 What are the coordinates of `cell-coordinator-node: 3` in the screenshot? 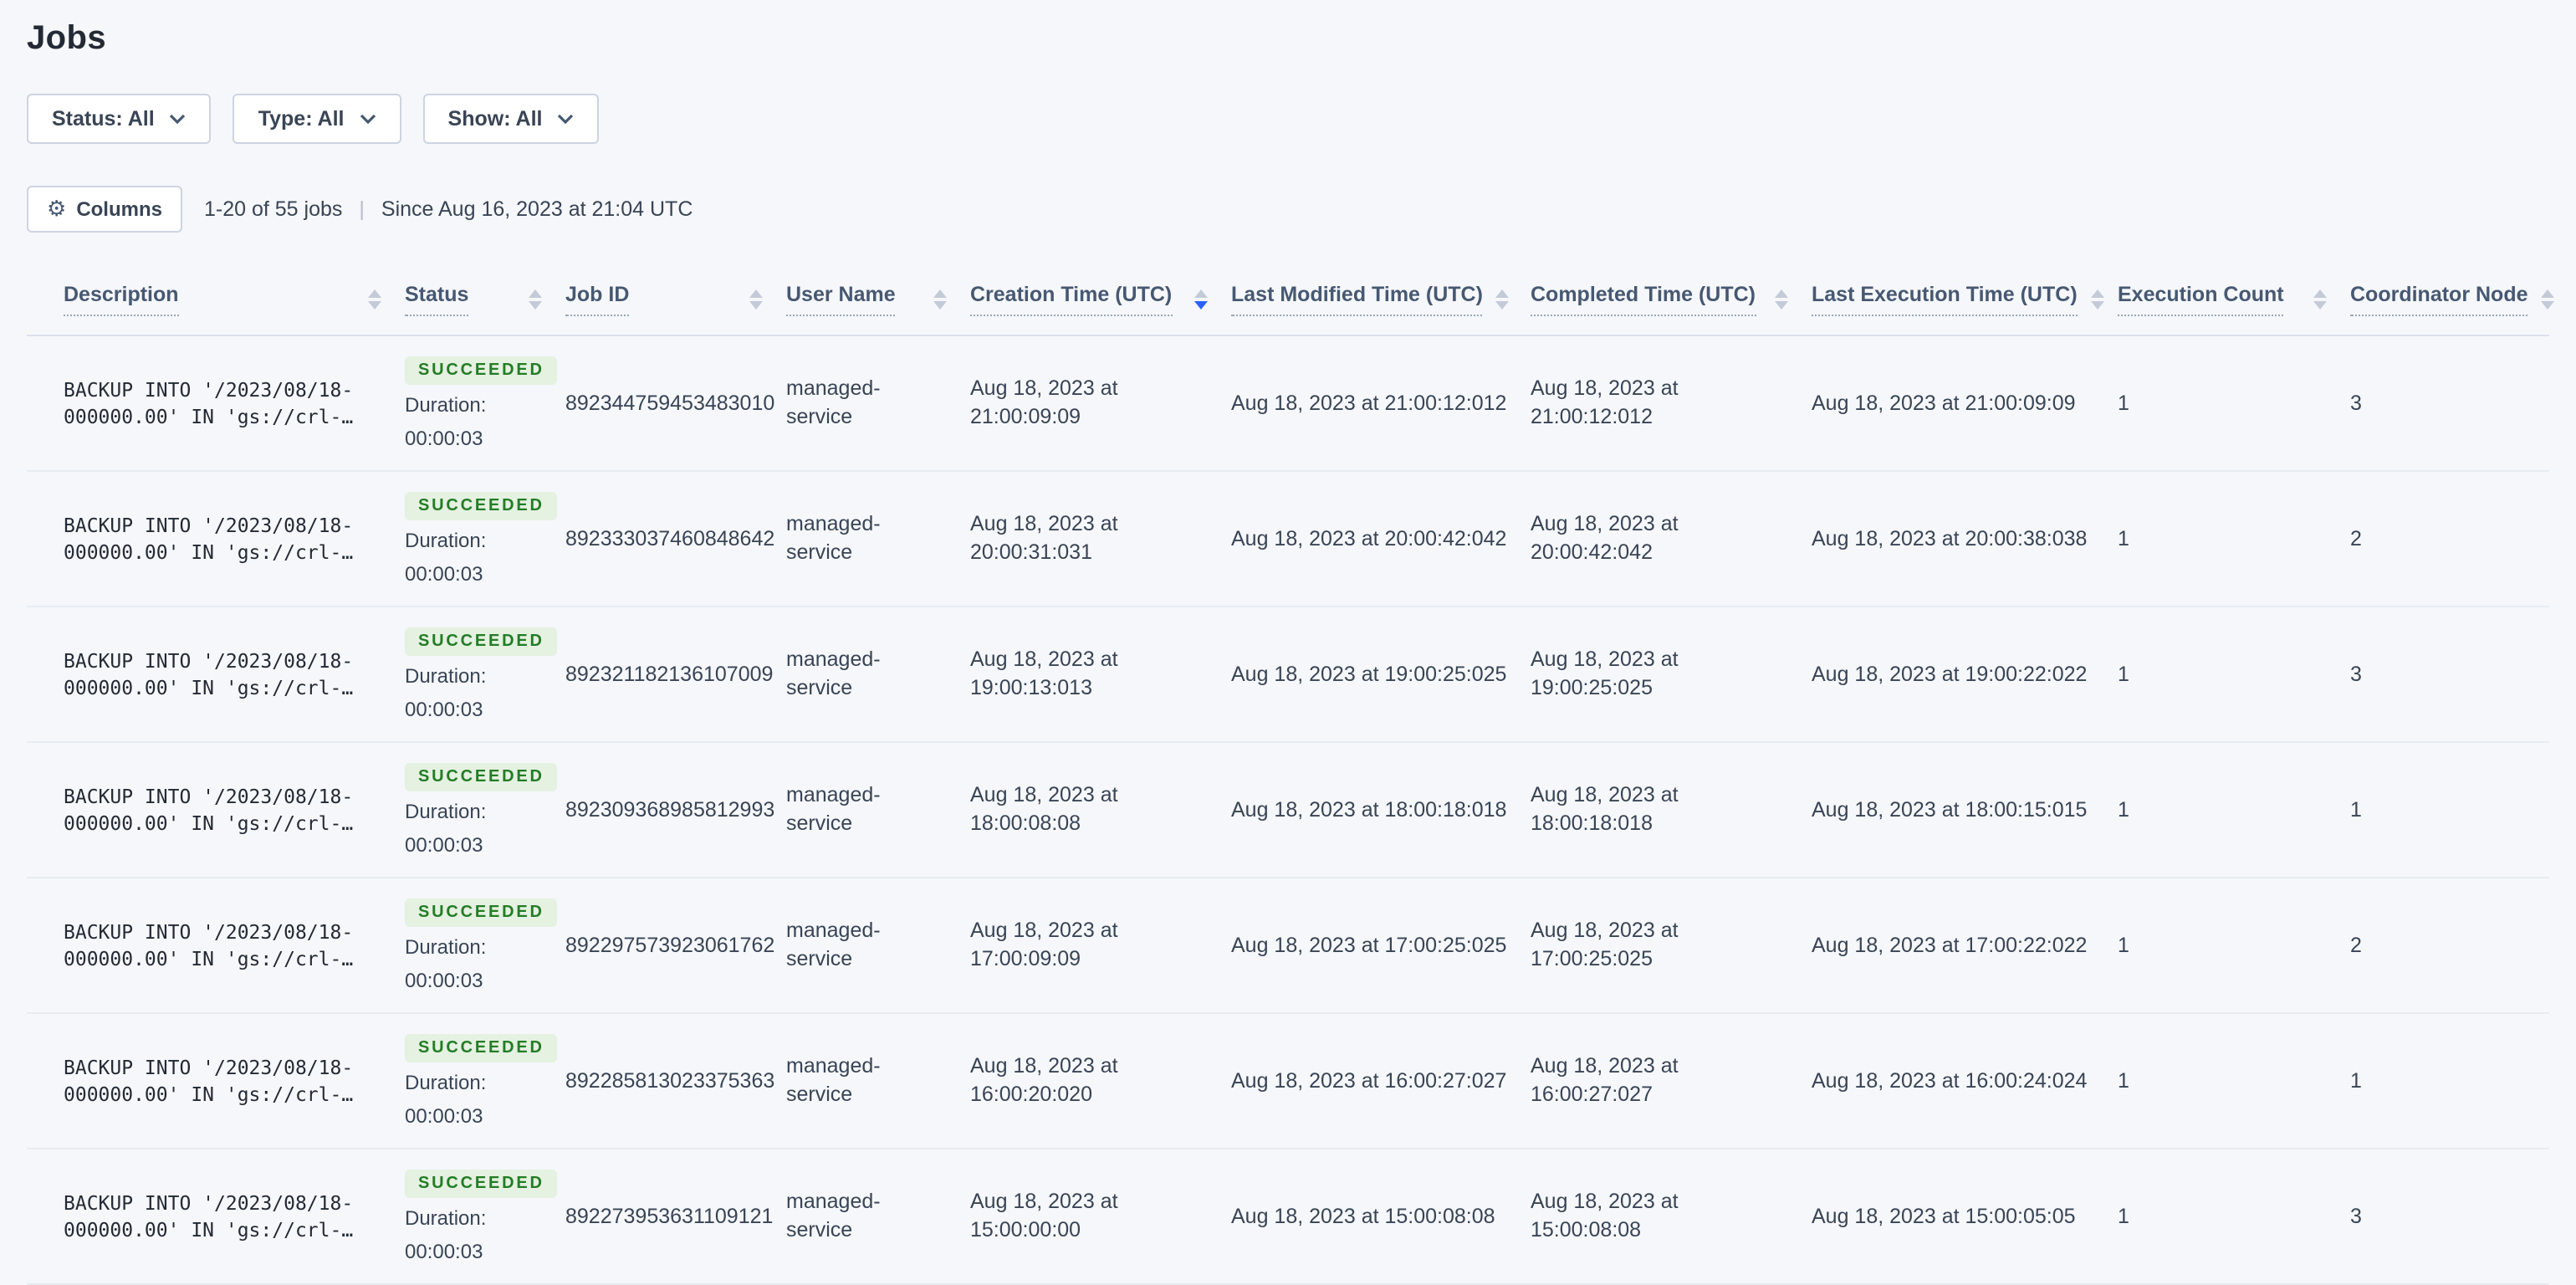 It's located at (2356, 402).